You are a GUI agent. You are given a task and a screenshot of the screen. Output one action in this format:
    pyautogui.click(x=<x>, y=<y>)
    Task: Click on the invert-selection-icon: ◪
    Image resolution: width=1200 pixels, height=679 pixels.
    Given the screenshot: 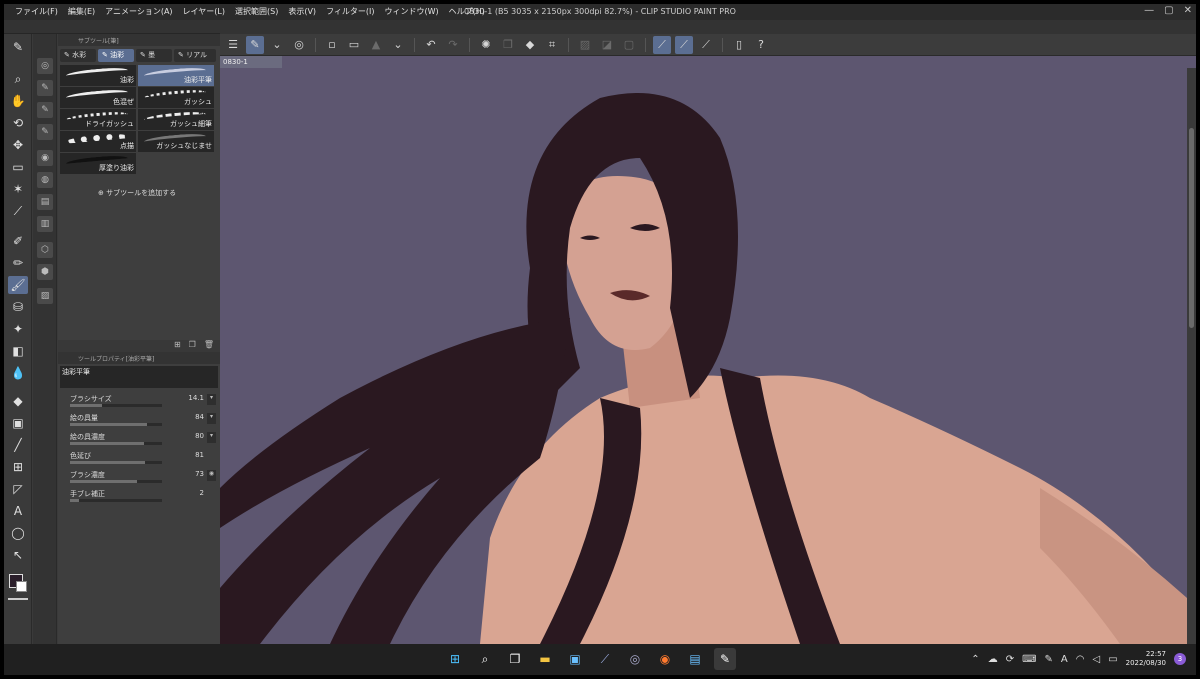 What is the action you would take?
    pyautogui.click(x=607, y=45)
    